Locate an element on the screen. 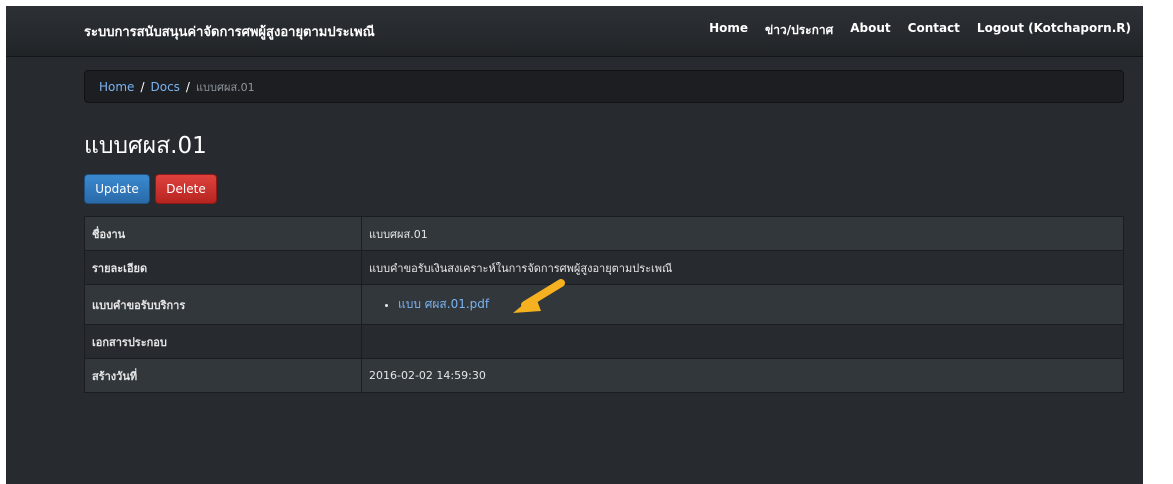 The width and height of the screenshot is (1173, 484). nav-item-about: About is located at coordinates (870, 30).